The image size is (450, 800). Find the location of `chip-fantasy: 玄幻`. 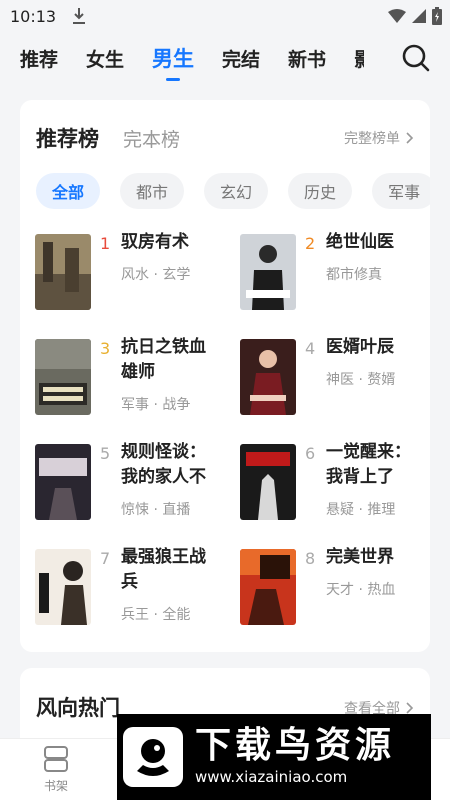

chip-fantasy: 玄幻 is located at coordinates (236, 191).